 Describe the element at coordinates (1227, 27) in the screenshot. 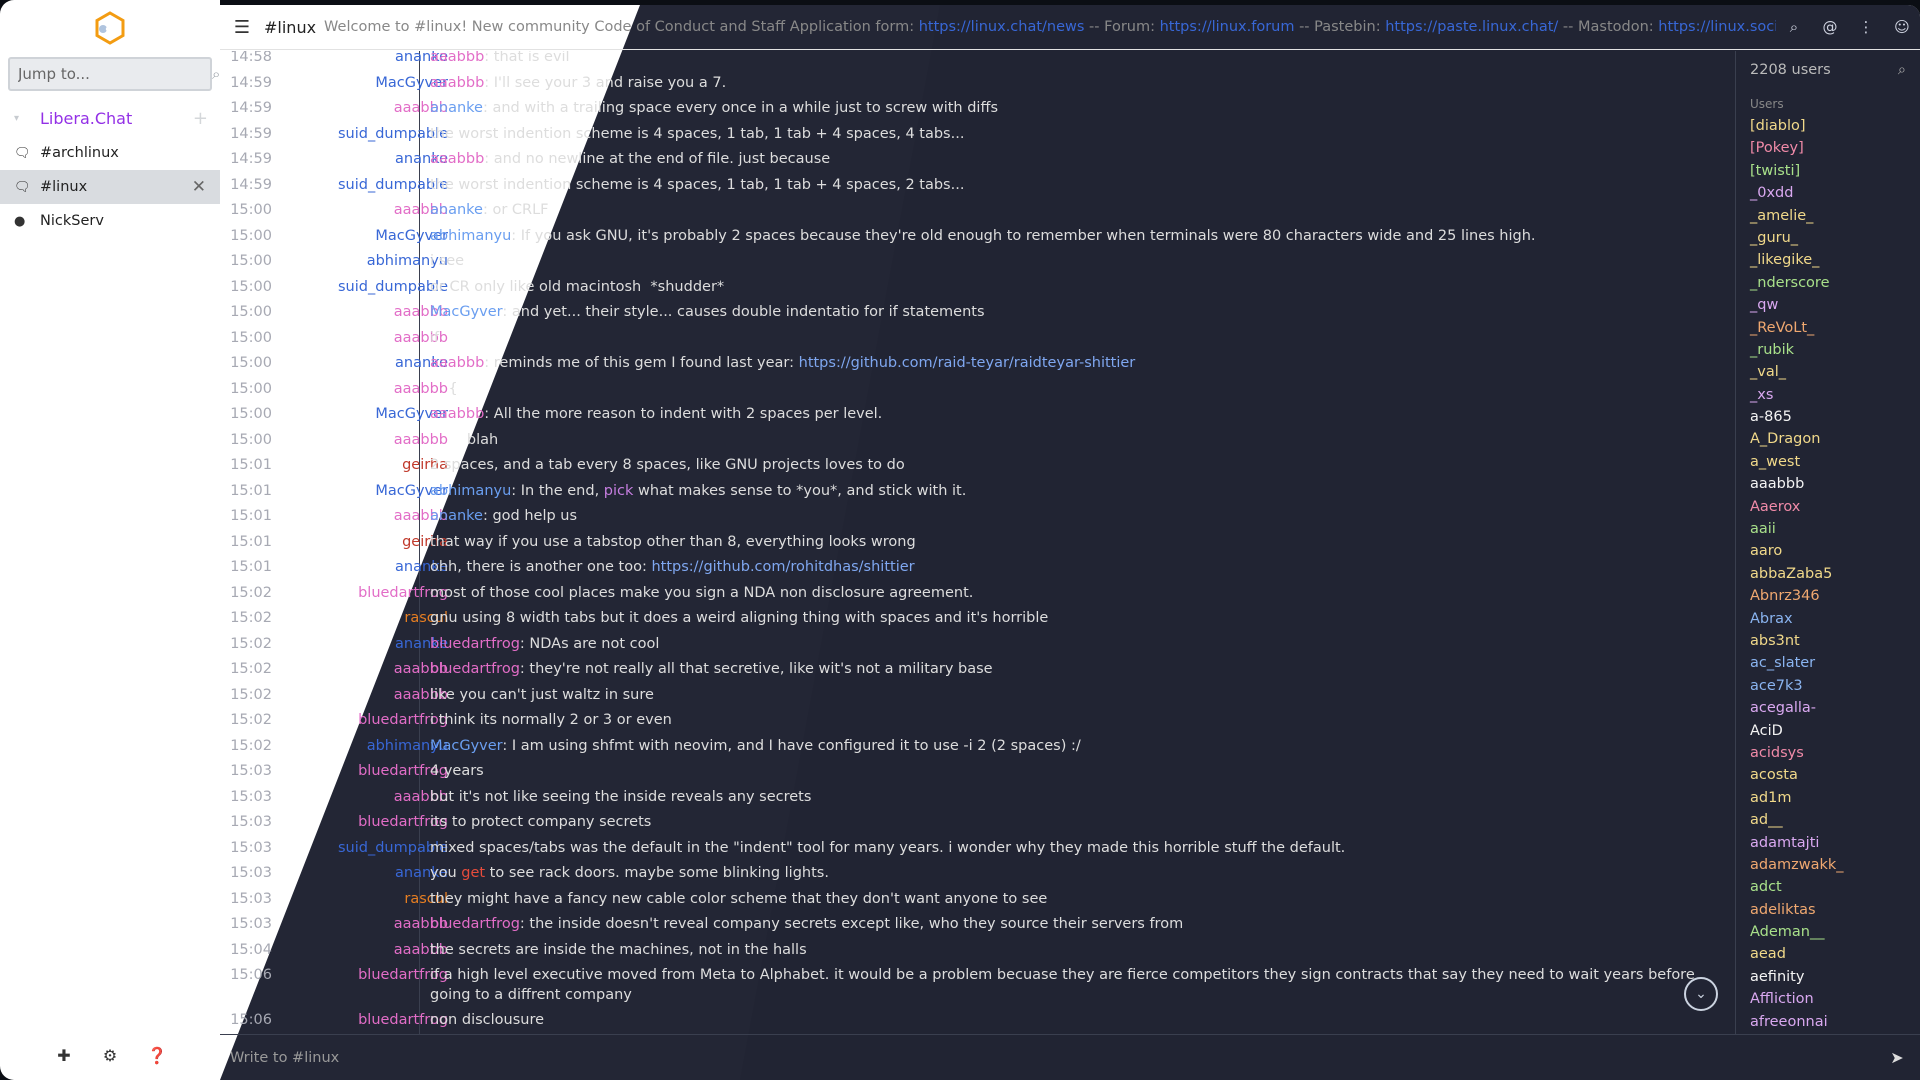

I see `topic-link-forum: https://linux.forum` at that location.